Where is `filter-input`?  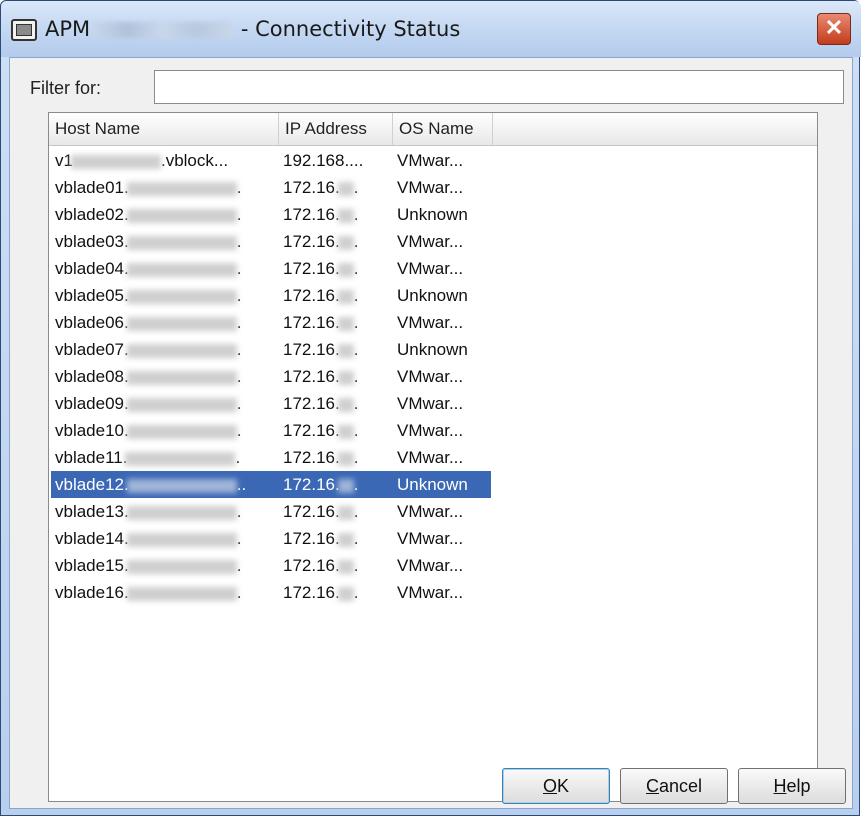
filter-input is located at coordinates (499, 87).